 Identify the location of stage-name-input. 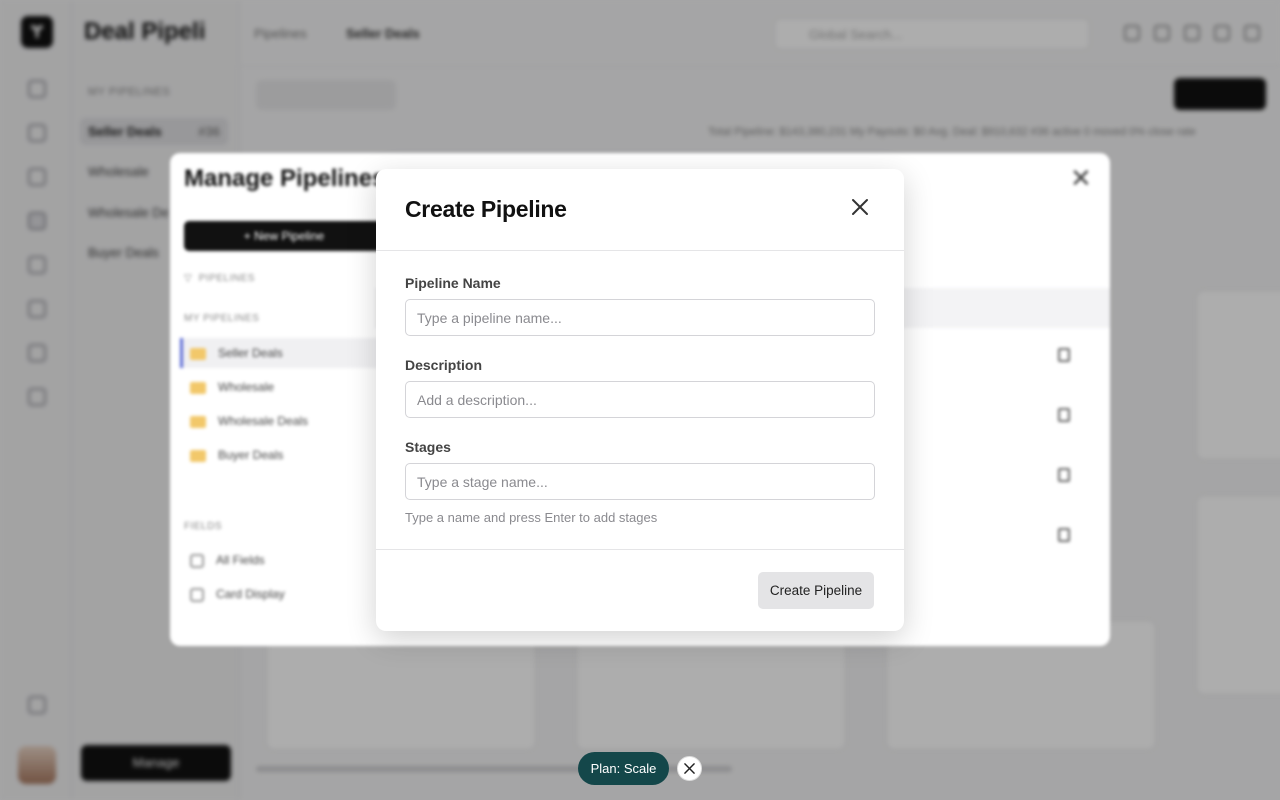
(640, 481).